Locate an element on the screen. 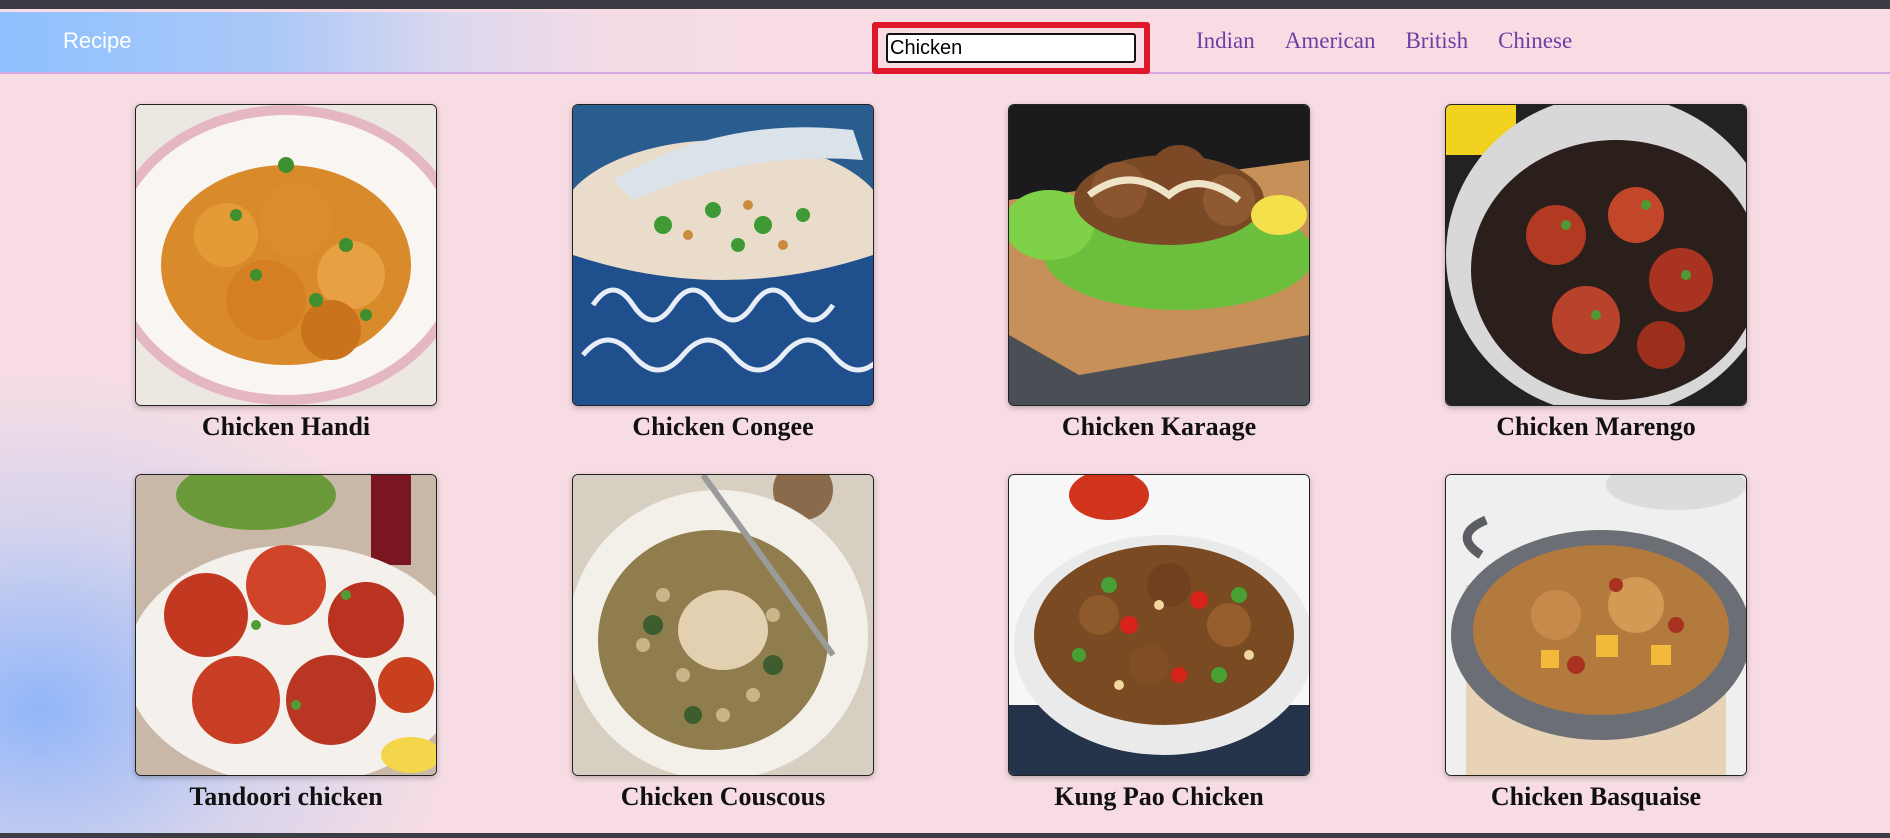 The image size is (1890, 838). recipe-card: Tandoori chicken is located at coordinates (286, 643).